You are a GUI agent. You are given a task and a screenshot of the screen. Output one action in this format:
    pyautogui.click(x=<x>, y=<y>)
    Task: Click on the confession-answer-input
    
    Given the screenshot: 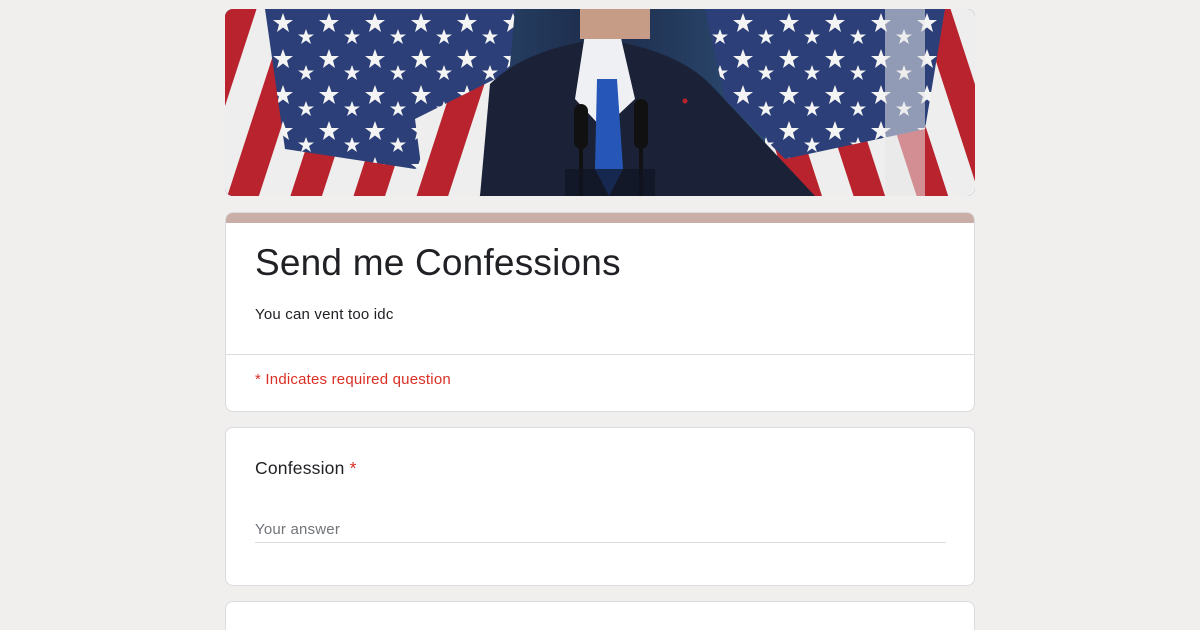 What is the action you would take?
    pyautogui.click(x=600, y=532)
    